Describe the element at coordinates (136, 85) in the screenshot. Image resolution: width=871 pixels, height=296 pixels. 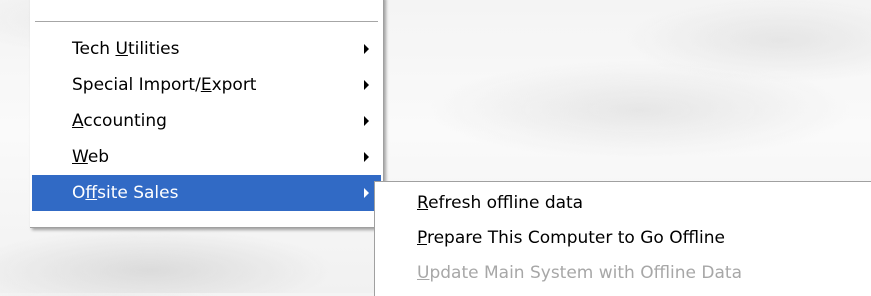
I see `label-text: Special Import/` at that location.